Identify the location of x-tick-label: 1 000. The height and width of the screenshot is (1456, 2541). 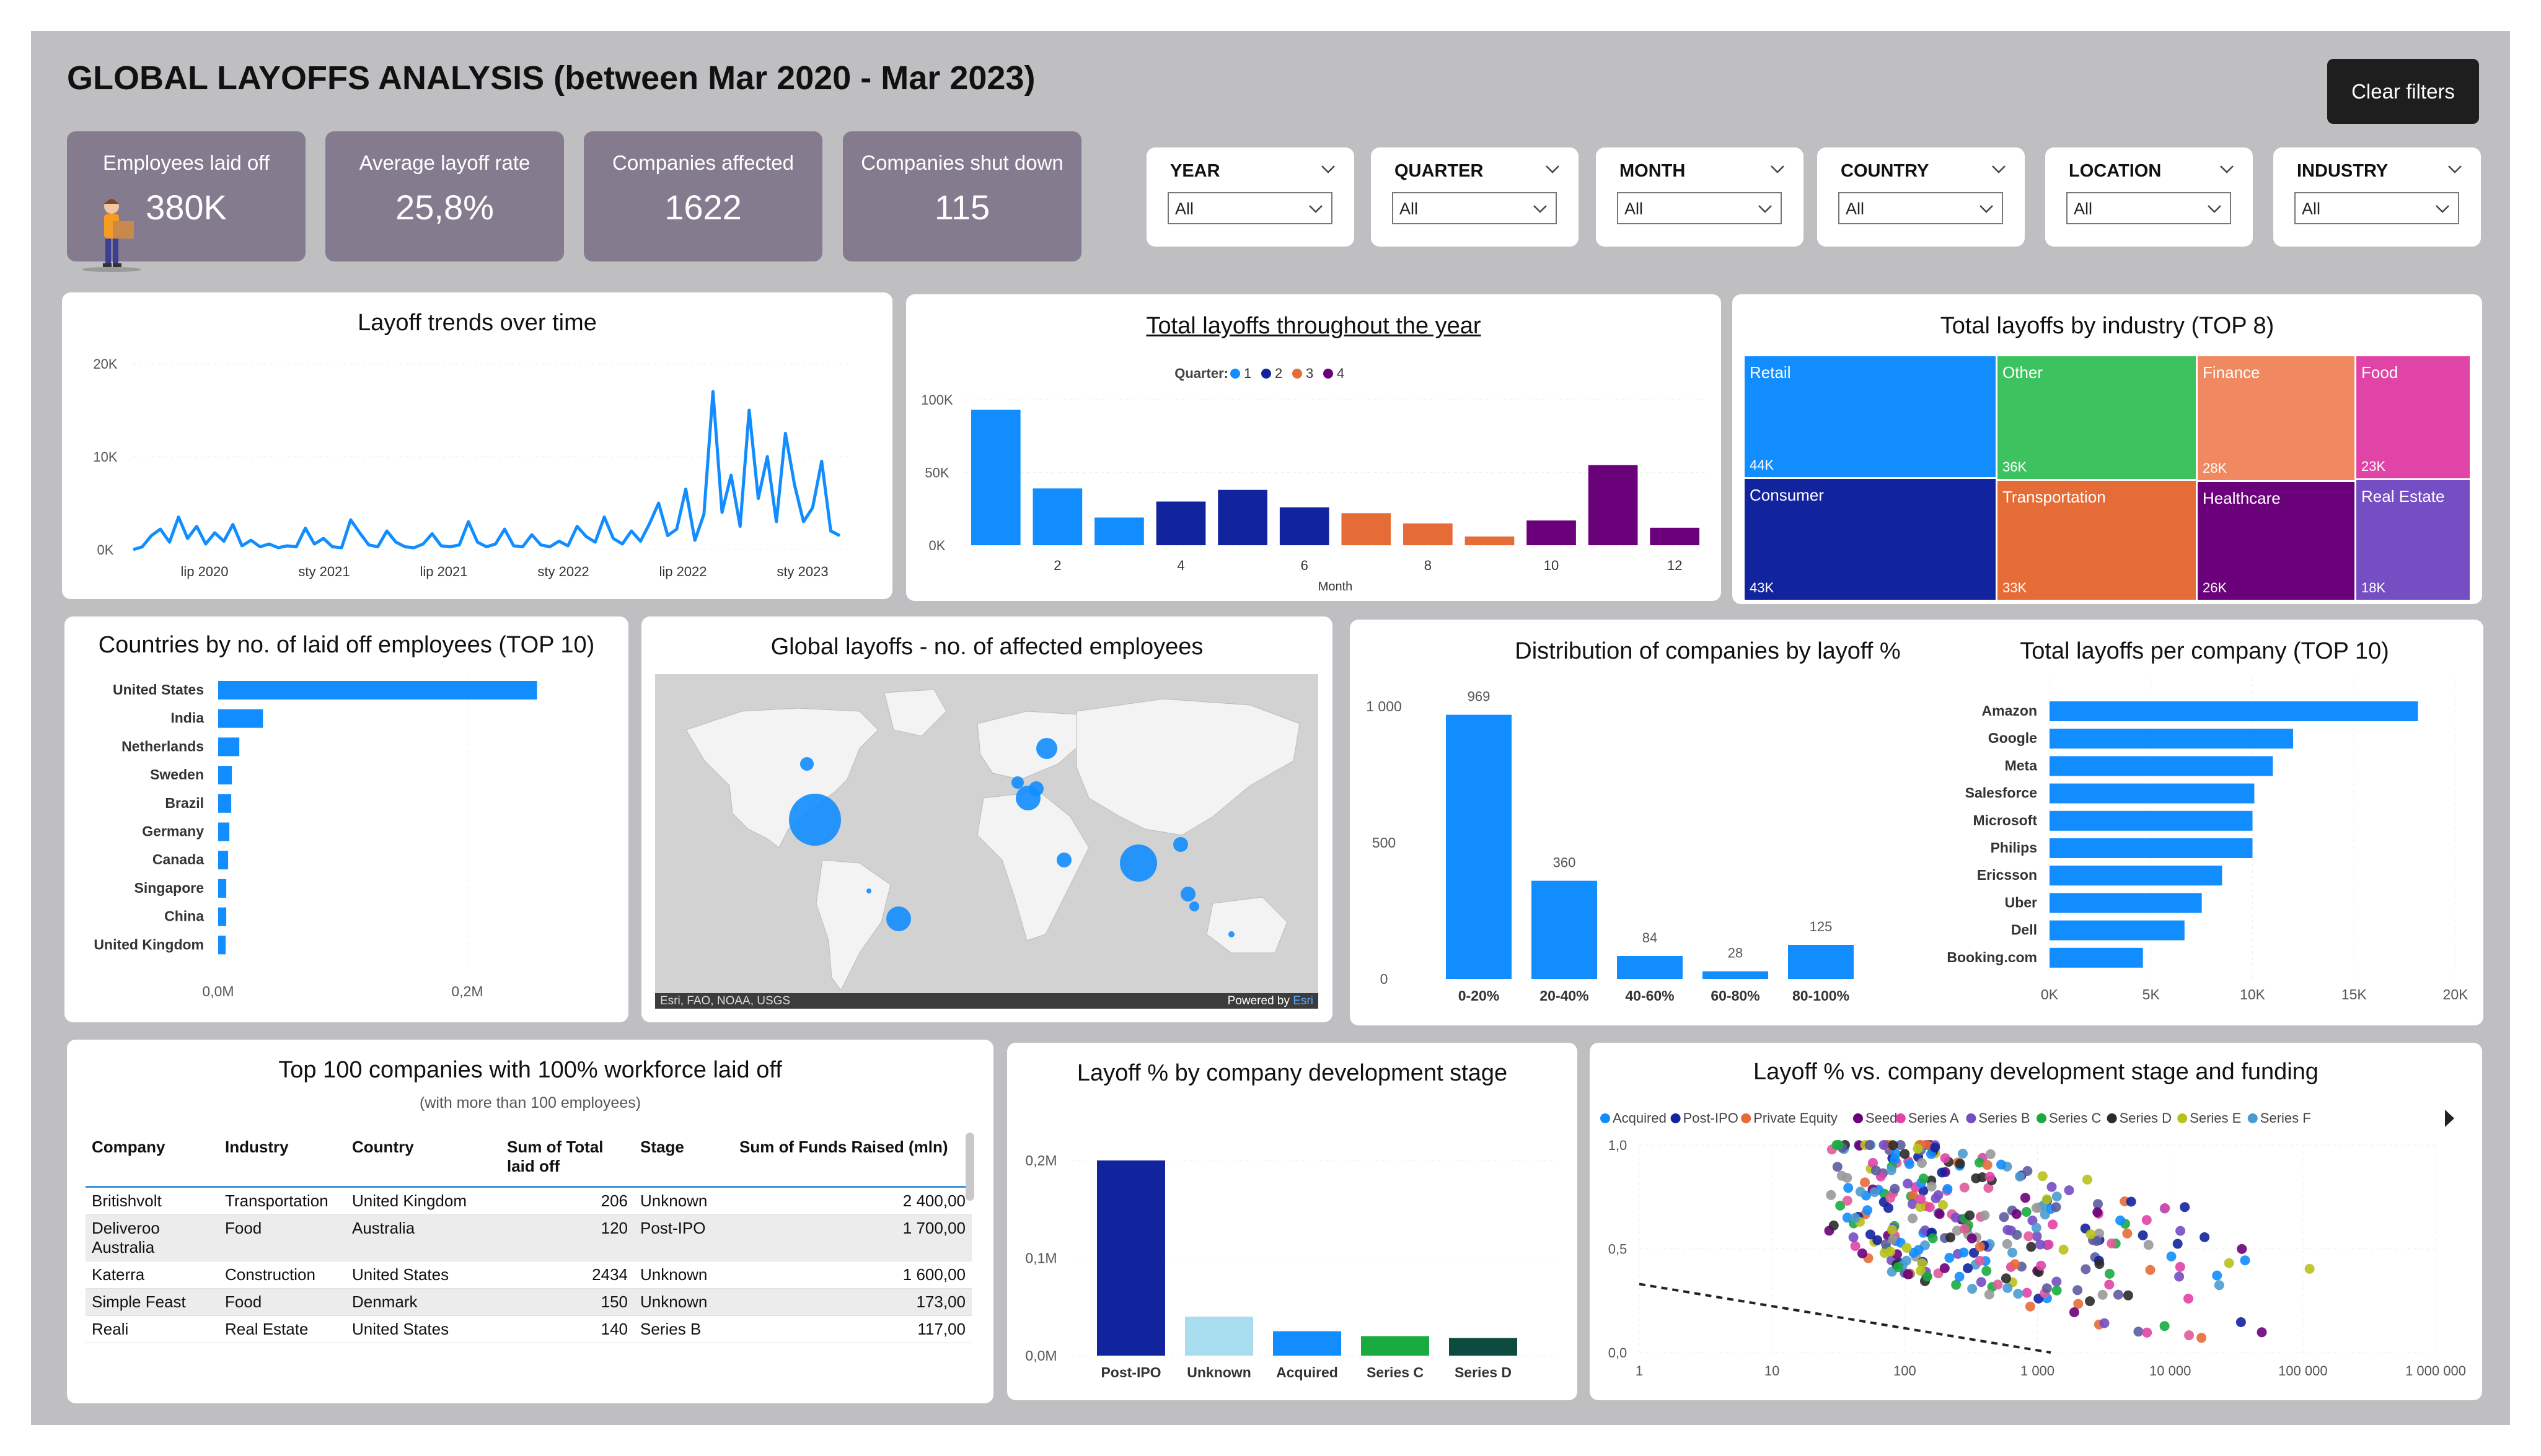
(2037, 1371).